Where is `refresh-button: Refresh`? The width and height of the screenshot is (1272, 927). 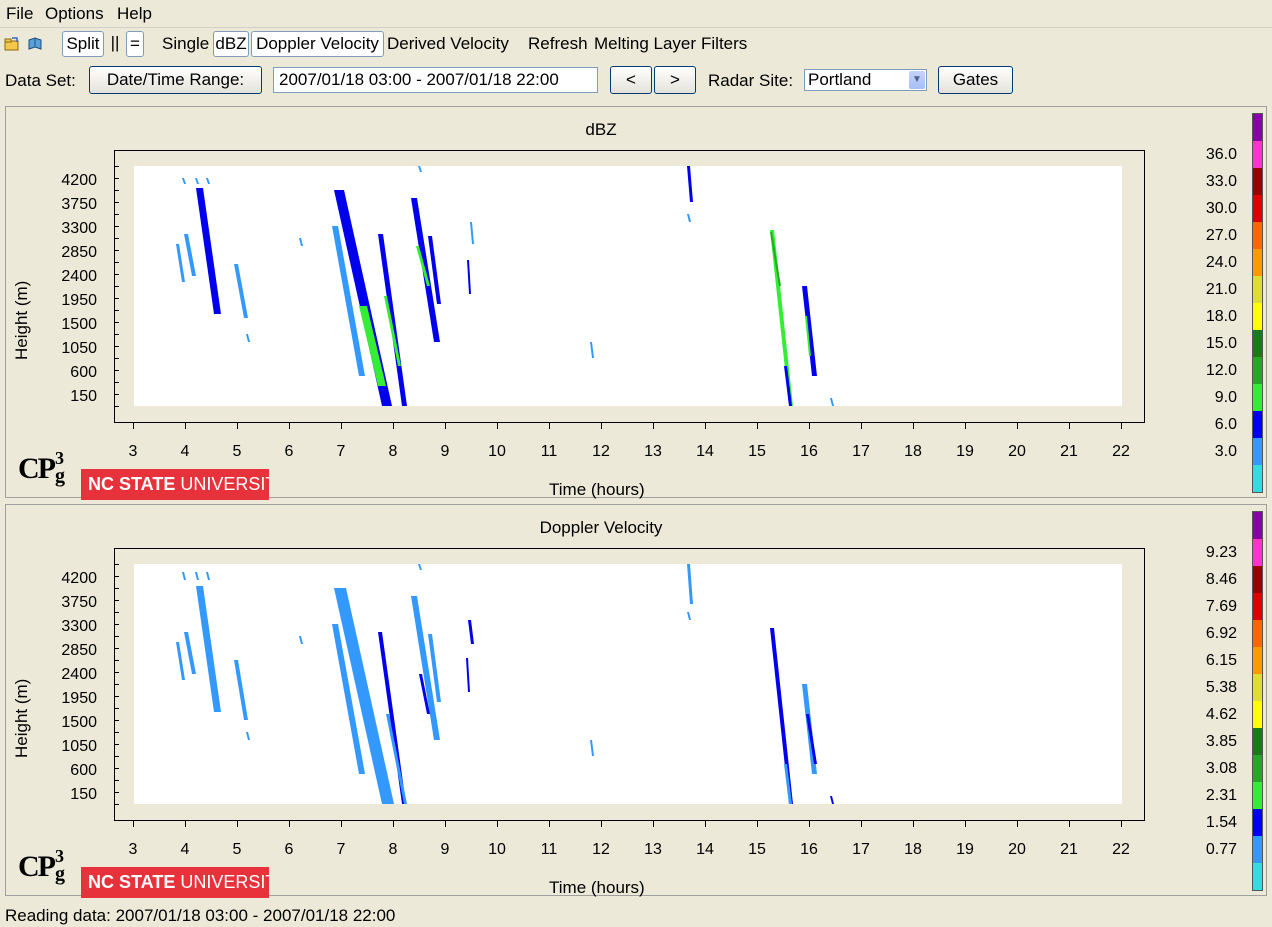
refresh-button: Refresh is located at coordinates (558, 44).